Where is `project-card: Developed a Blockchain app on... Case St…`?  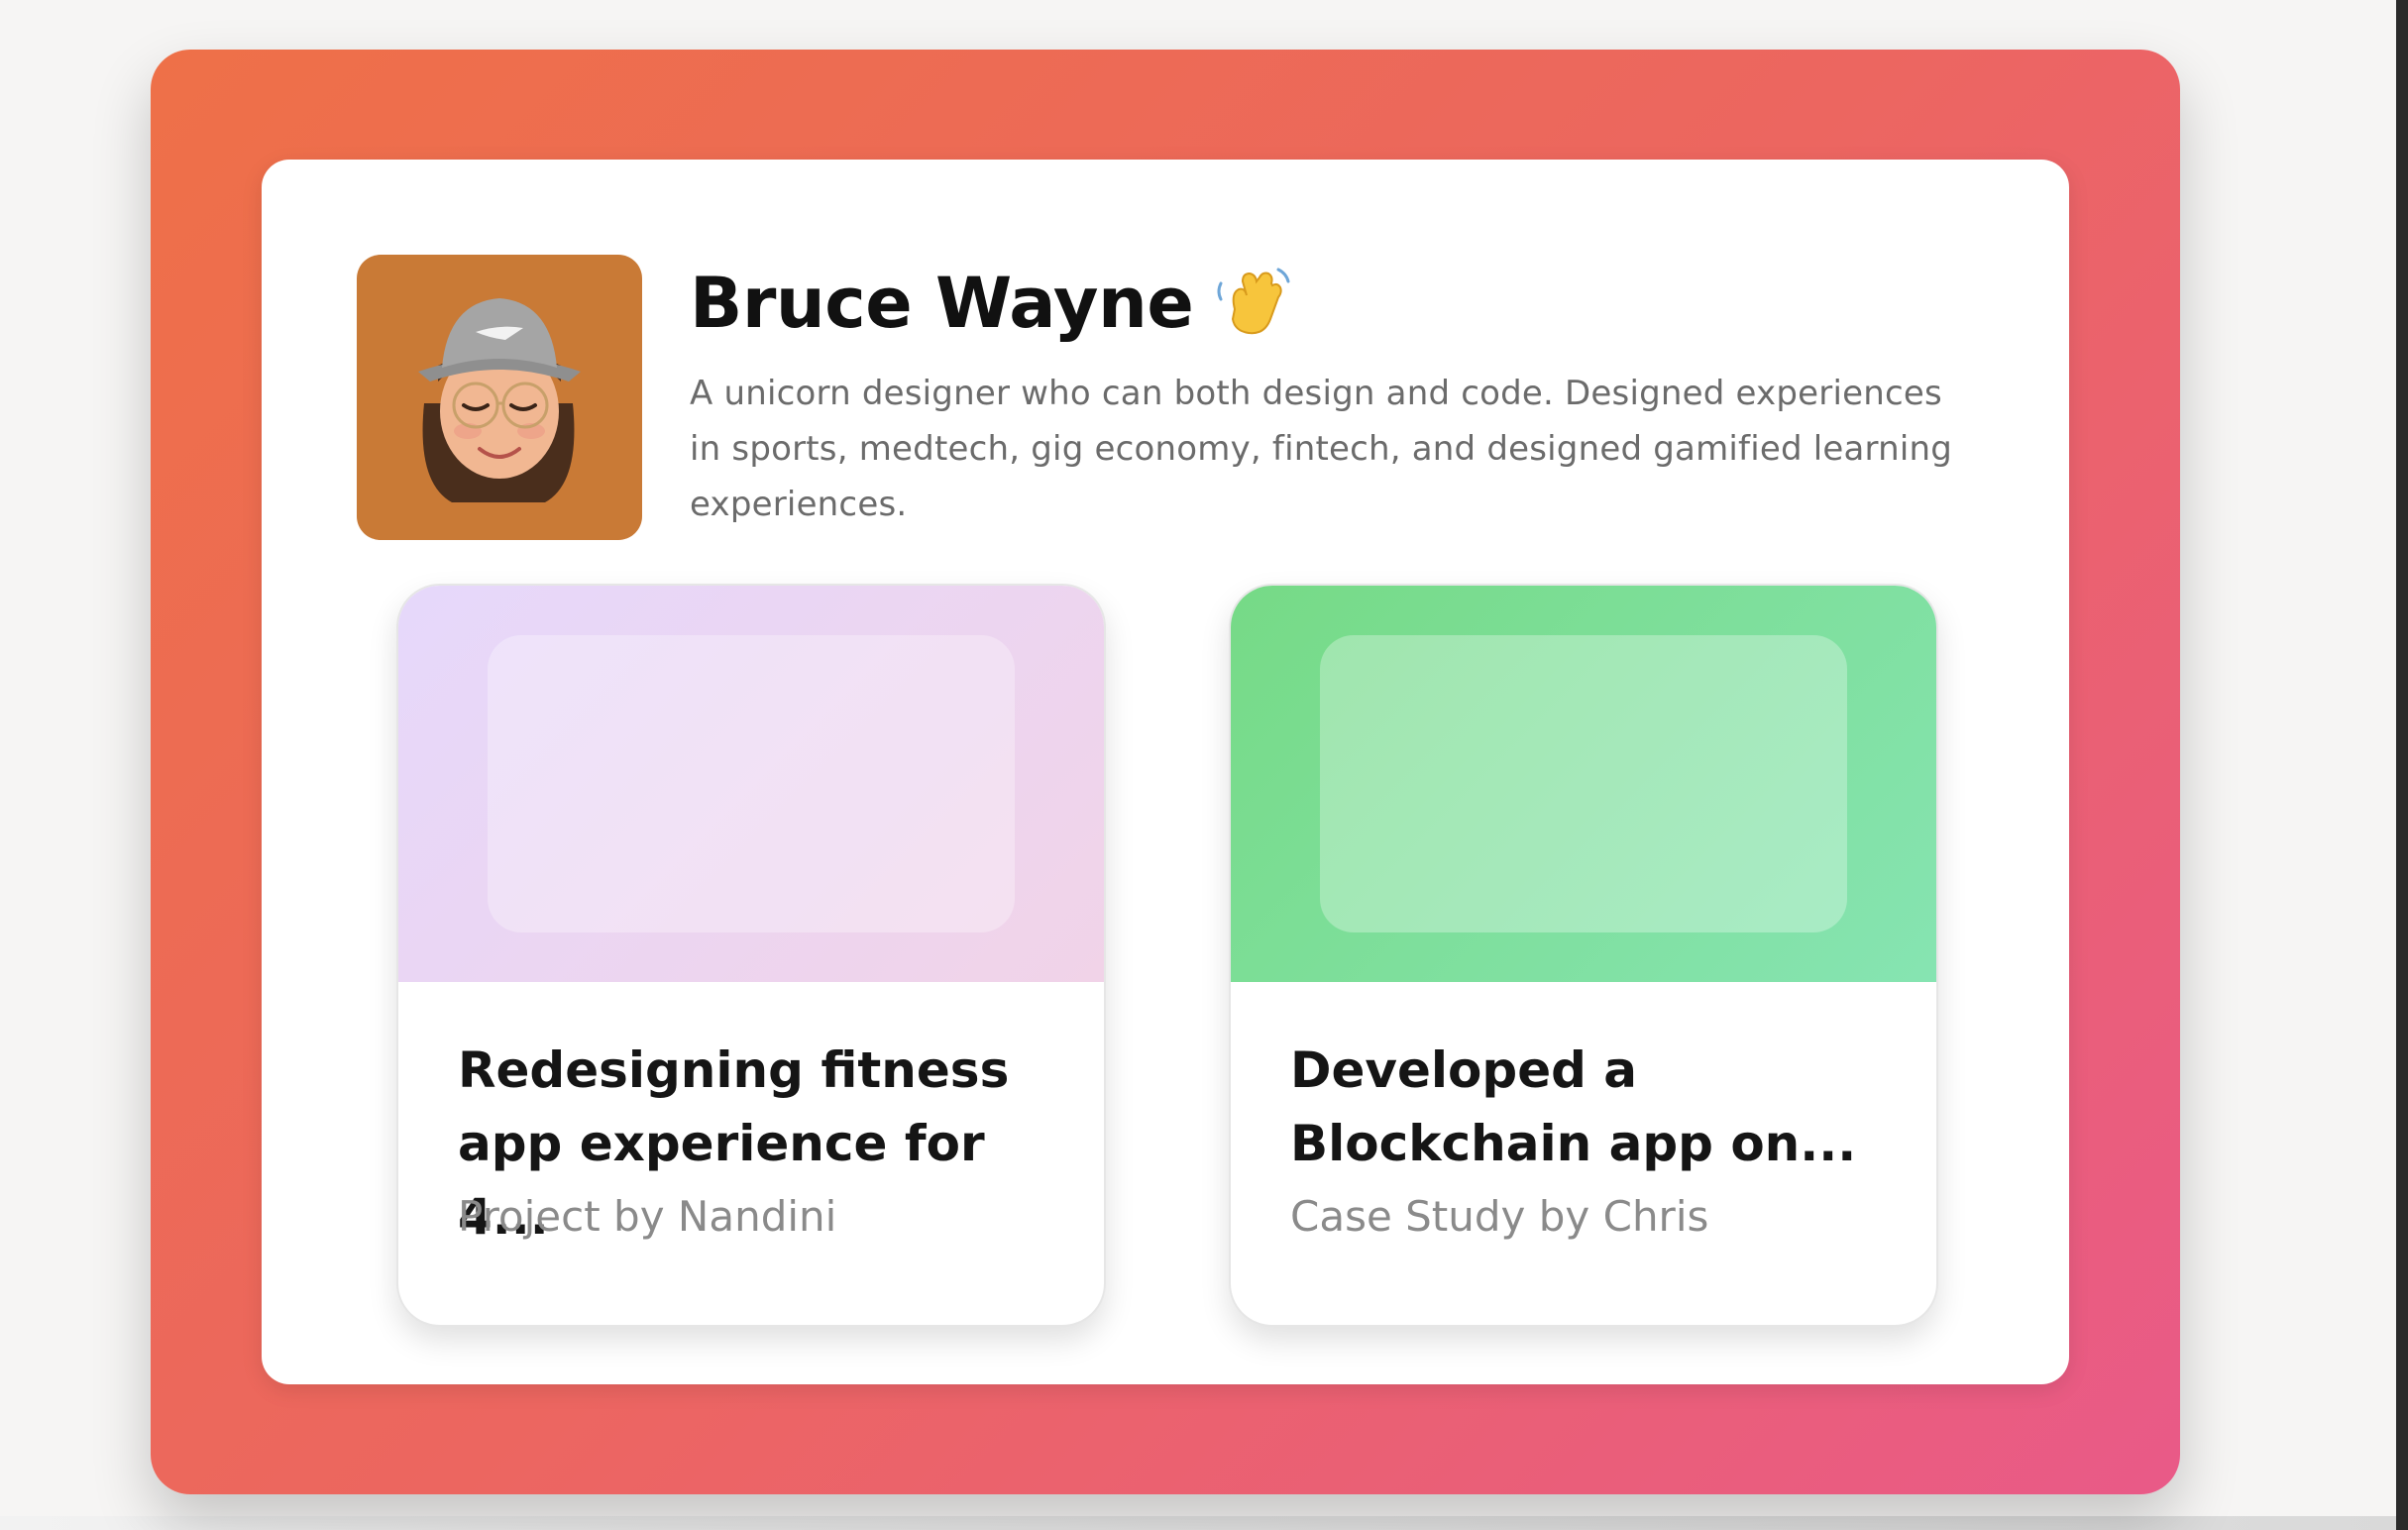 project-card: Developed a Blockchain app on... Case St… is located at coordinates (1583, 955).